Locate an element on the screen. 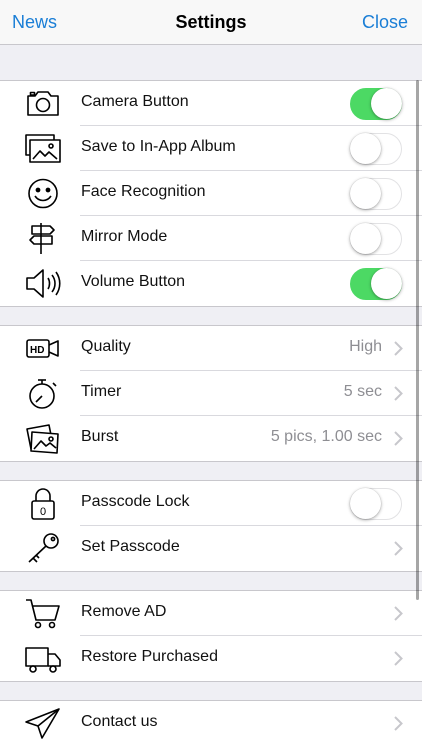  hd-video-icon: HD is located at coordinates (43, 348).